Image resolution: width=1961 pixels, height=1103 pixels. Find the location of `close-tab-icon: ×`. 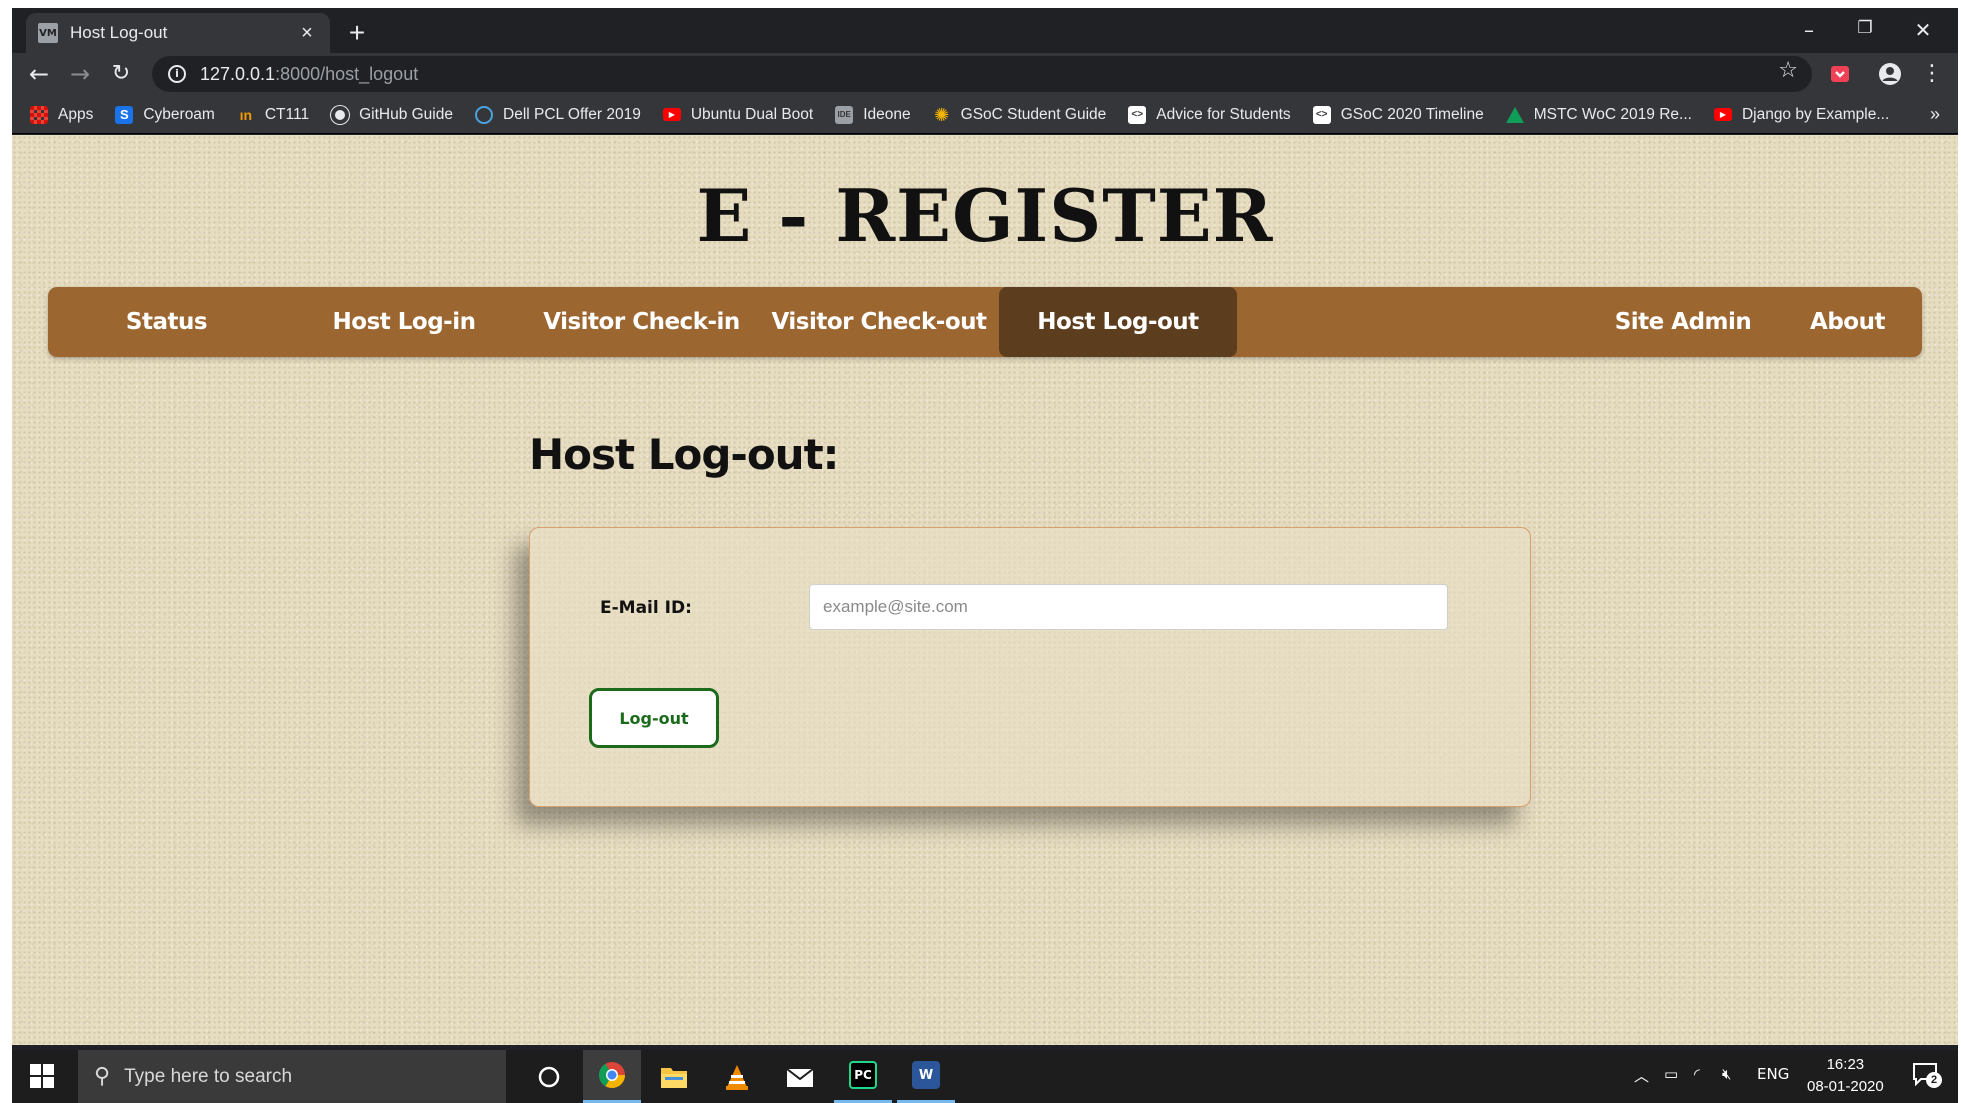

close-tab-icon: × is located at coordinates (307, 33).